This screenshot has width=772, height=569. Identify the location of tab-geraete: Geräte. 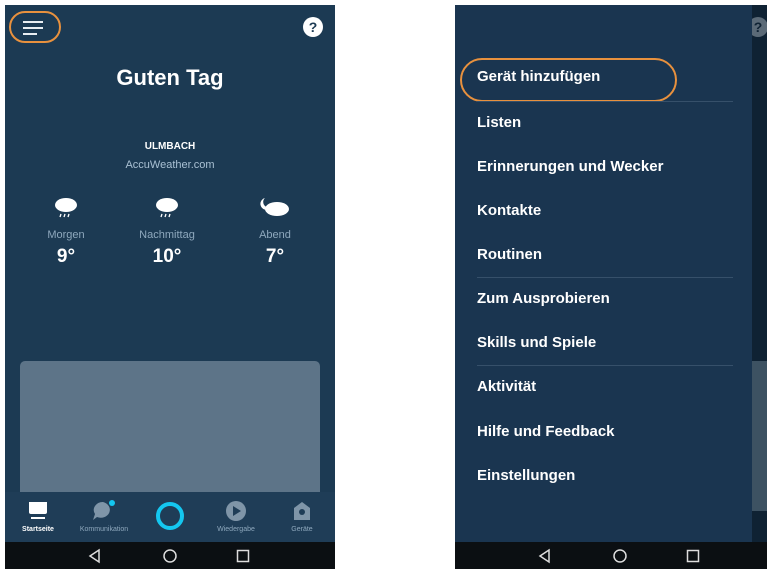
(302, 517).